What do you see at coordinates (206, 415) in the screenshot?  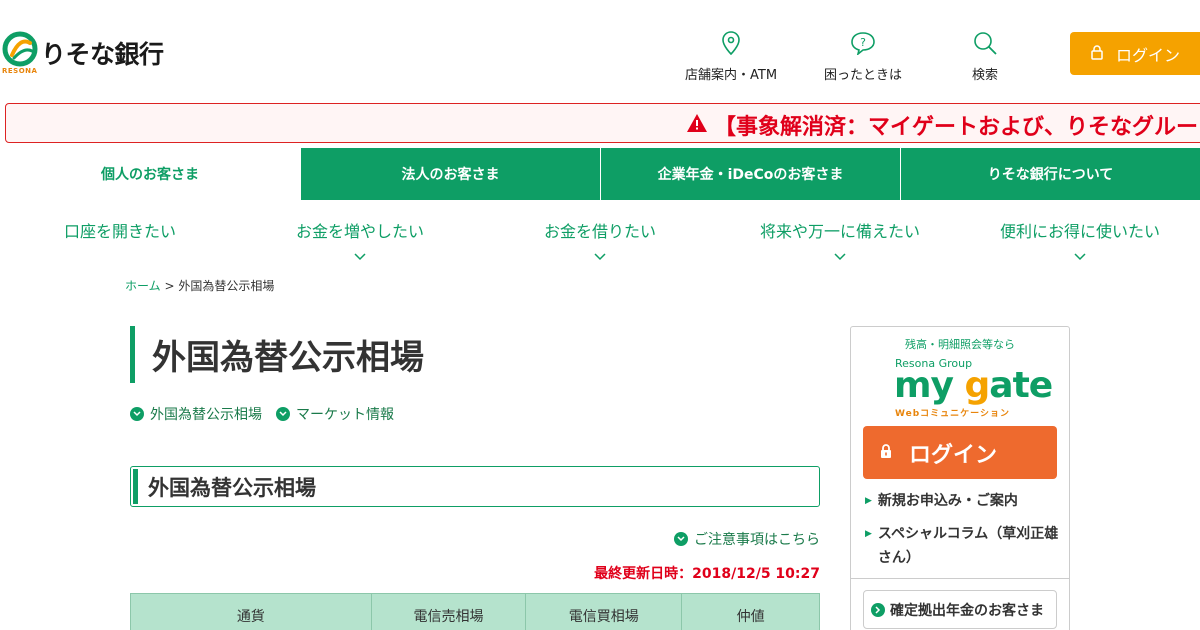 I see `anchor-label: 外国為替公示相場` at bounding box center [206, 415].